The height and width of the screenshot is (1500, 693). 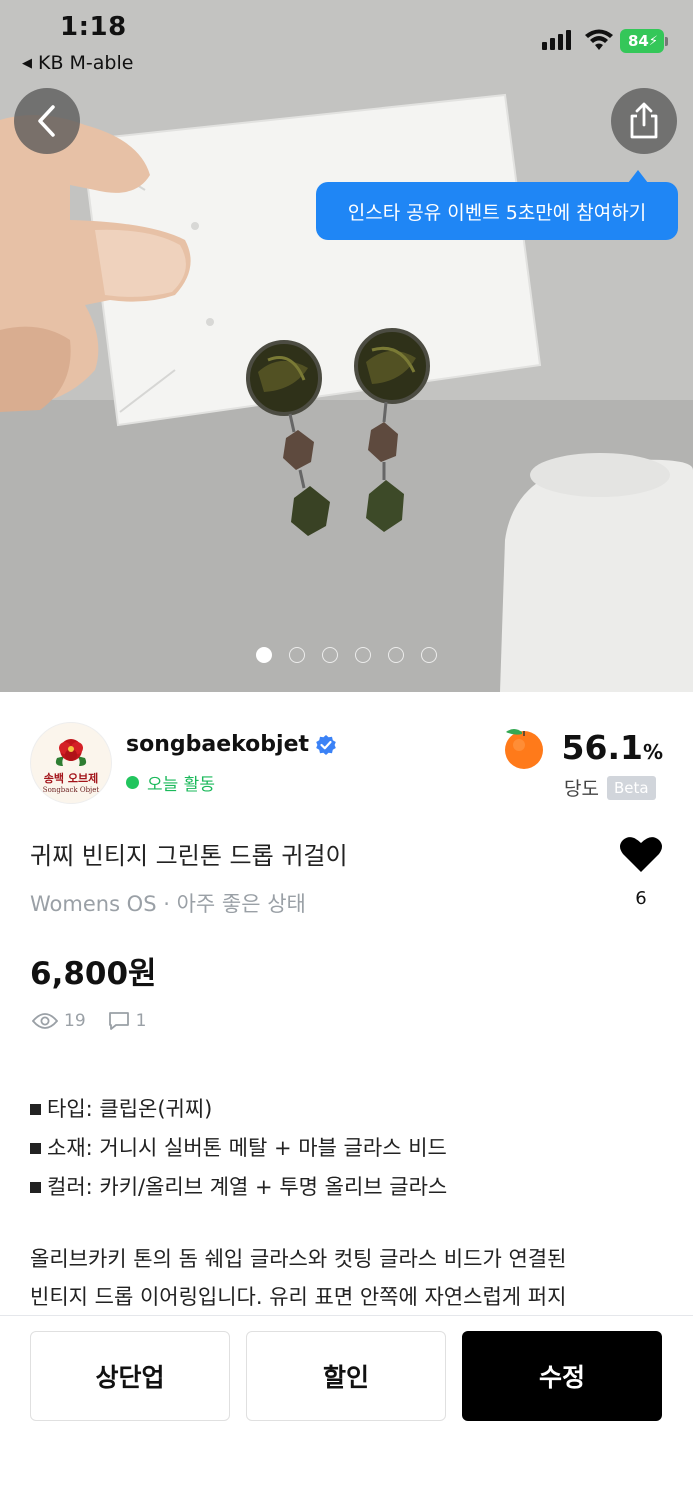 I want to click on status-bar: 1:18 ◀ KB M-able 84 ⚡, so click(x=346, y=40).